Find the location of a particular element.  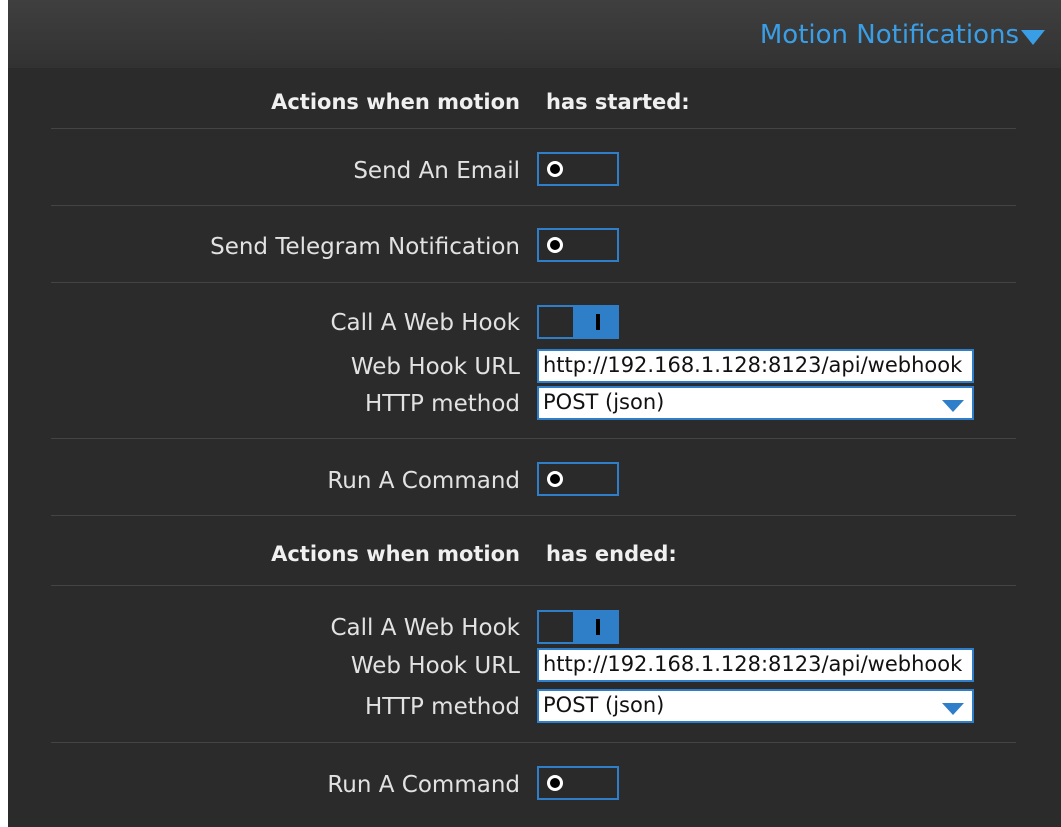

run-command-toggle is located at coordinates (578, 479).